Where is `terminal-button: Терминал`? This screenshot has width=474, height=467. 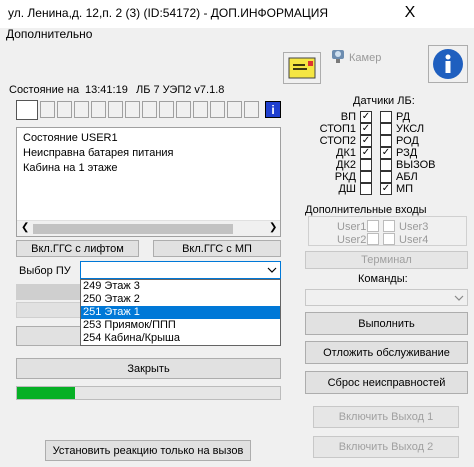
terminal-button: Терминал is located at coordinates (386, 260).